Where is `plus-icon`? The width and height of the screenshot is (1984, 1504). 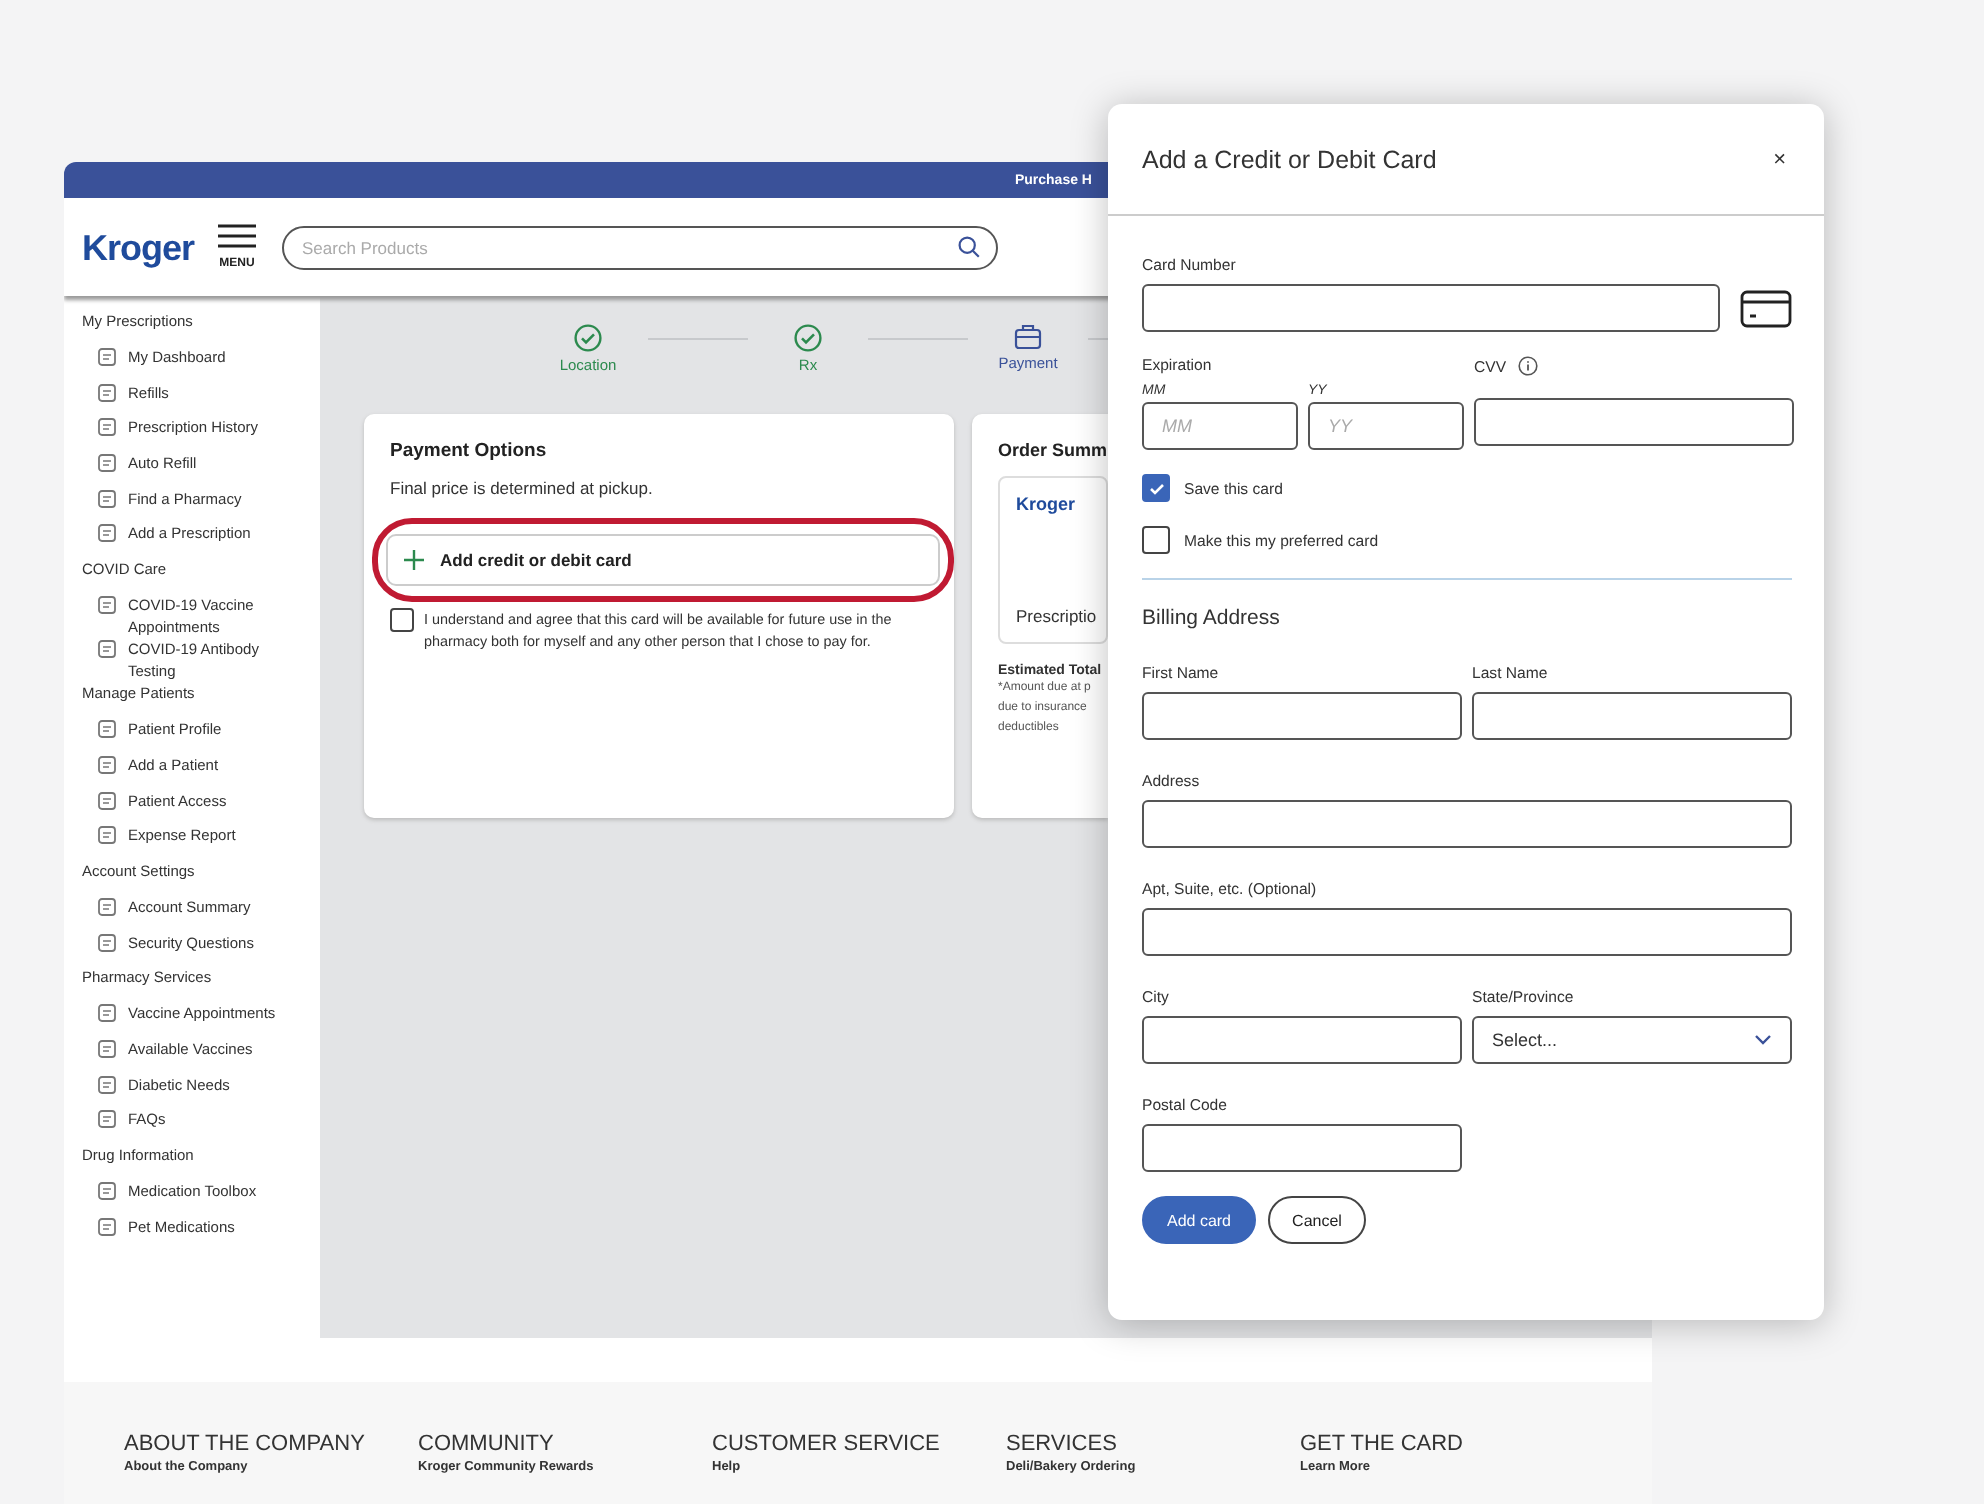 plus-icon is located at coordinates (414, 560).